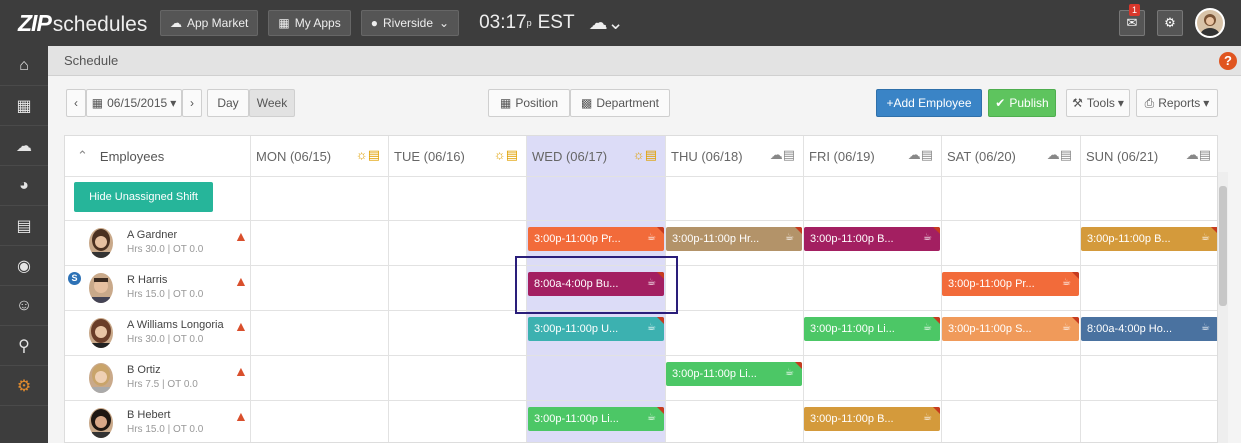 The width and height of the screenshot is (1241, 443). What do you see at coordinates (24, 186) in the screenshot?
I see `pie-chart-icon: ◕` at bounding box center [24, 186].